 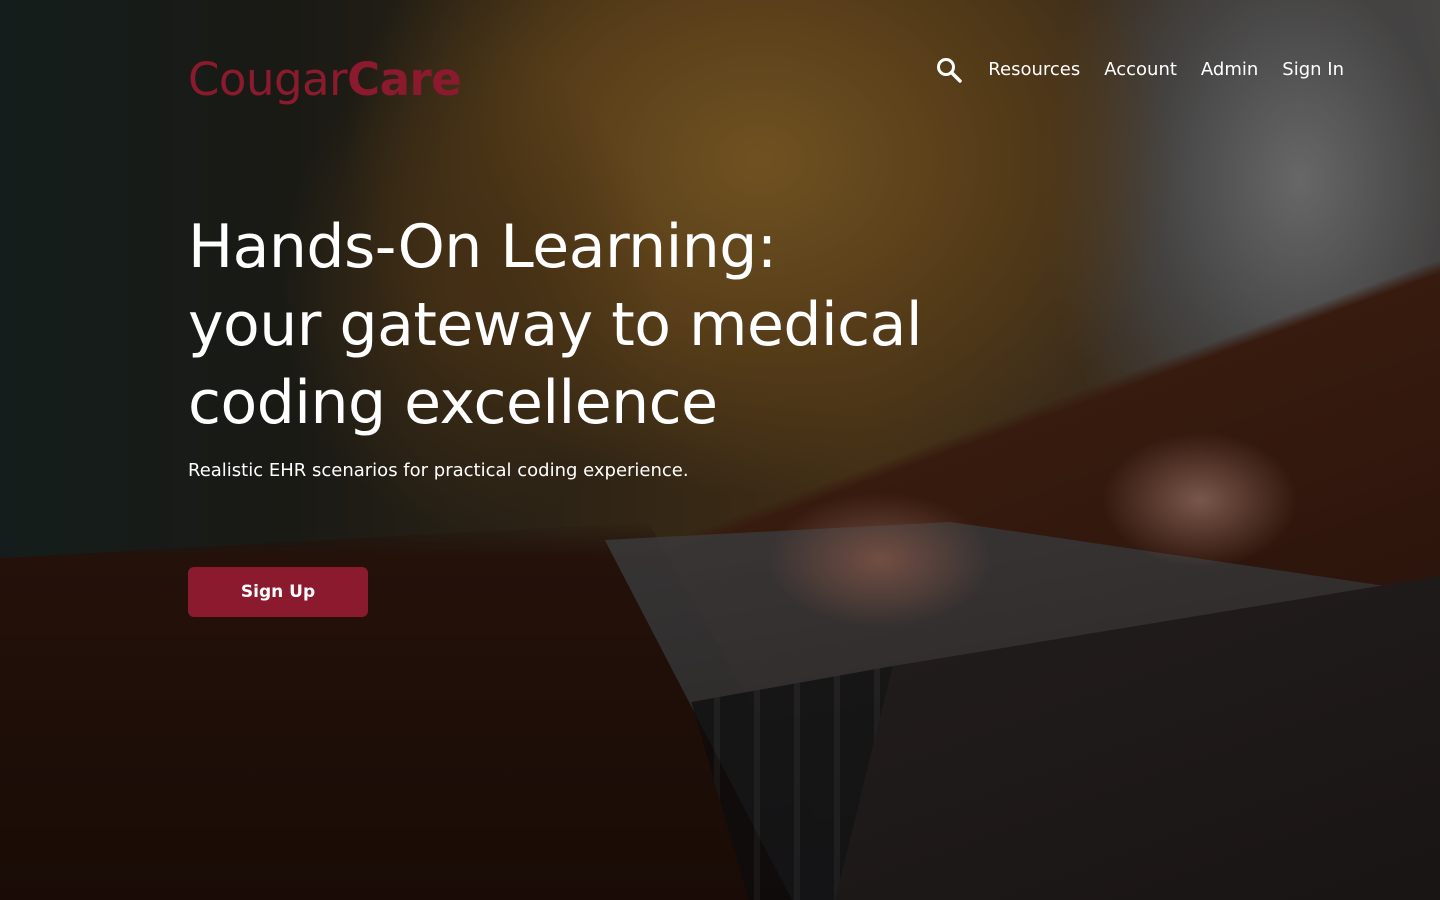 I want to click on nav-link-account: Account, so click(x=1140, y=70).